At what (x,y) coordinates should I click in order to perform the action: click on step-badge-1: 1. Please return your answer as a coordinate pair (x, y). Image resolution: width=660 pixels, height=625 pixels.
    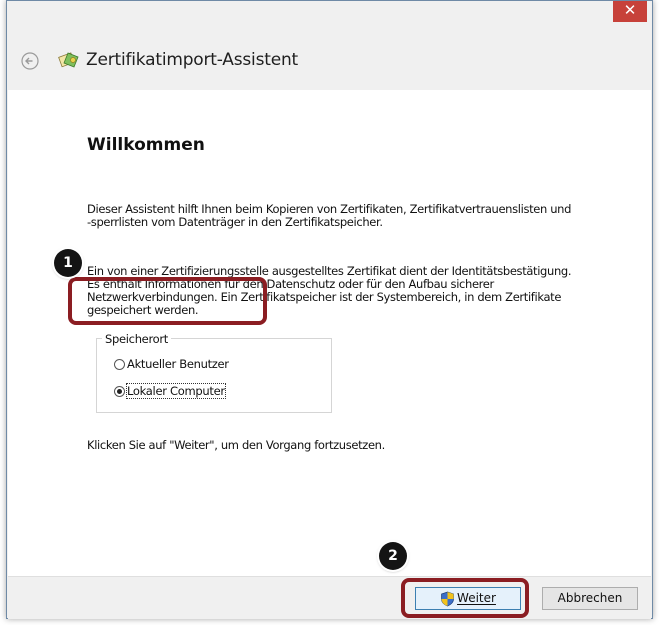
    Looking at the image, I should click on (68, 263).